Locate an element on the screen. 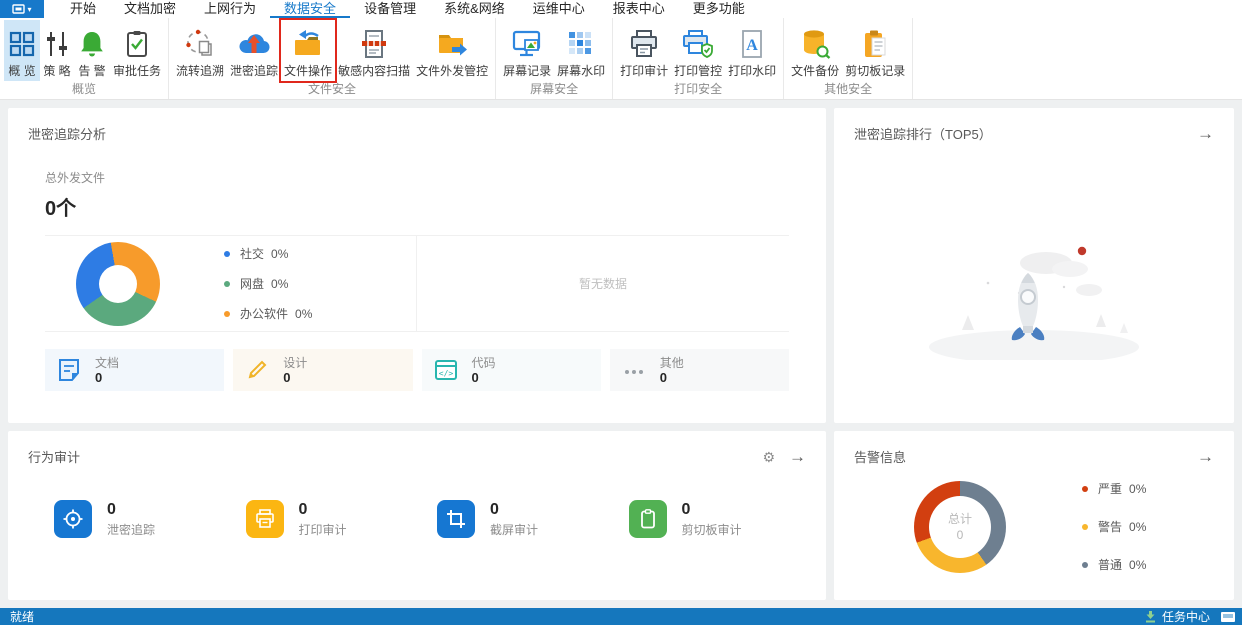  print-control-icon is located at coordinates (698, 43).